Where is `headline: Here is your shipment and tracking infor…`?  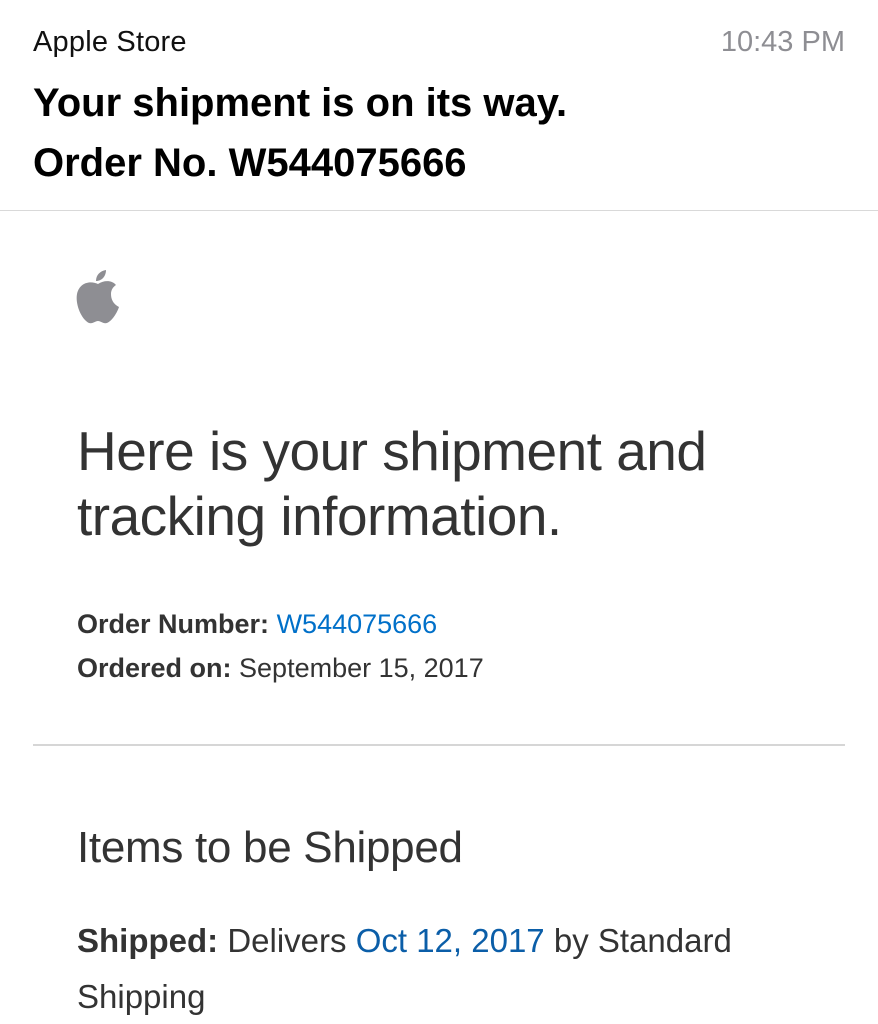 headline: Here is your shipment and tracking infor… is located at coordinates (457, 484).